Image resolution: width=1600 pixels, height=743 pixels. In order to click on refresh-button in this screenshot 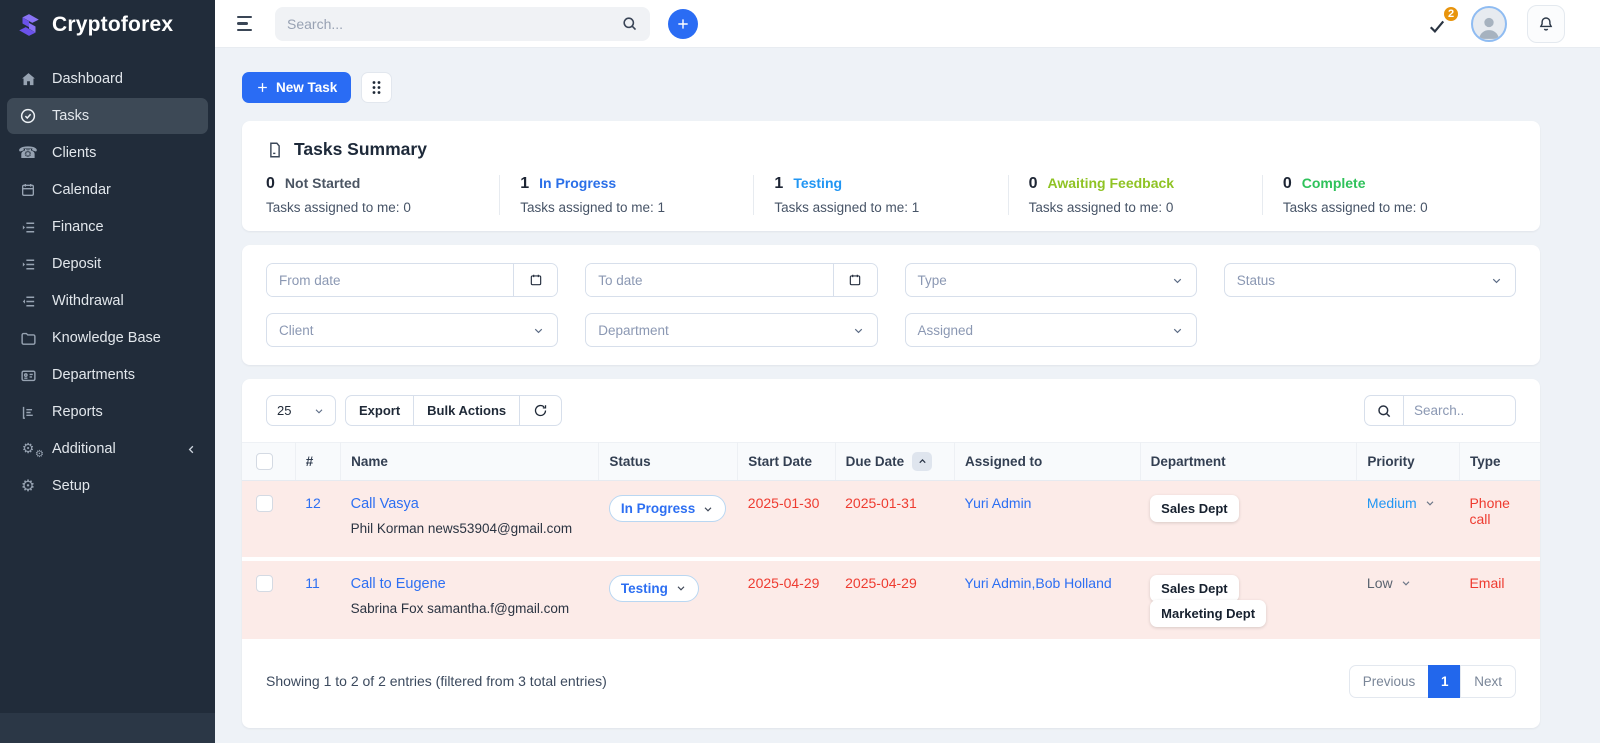, I will do `click(541, 410)`.